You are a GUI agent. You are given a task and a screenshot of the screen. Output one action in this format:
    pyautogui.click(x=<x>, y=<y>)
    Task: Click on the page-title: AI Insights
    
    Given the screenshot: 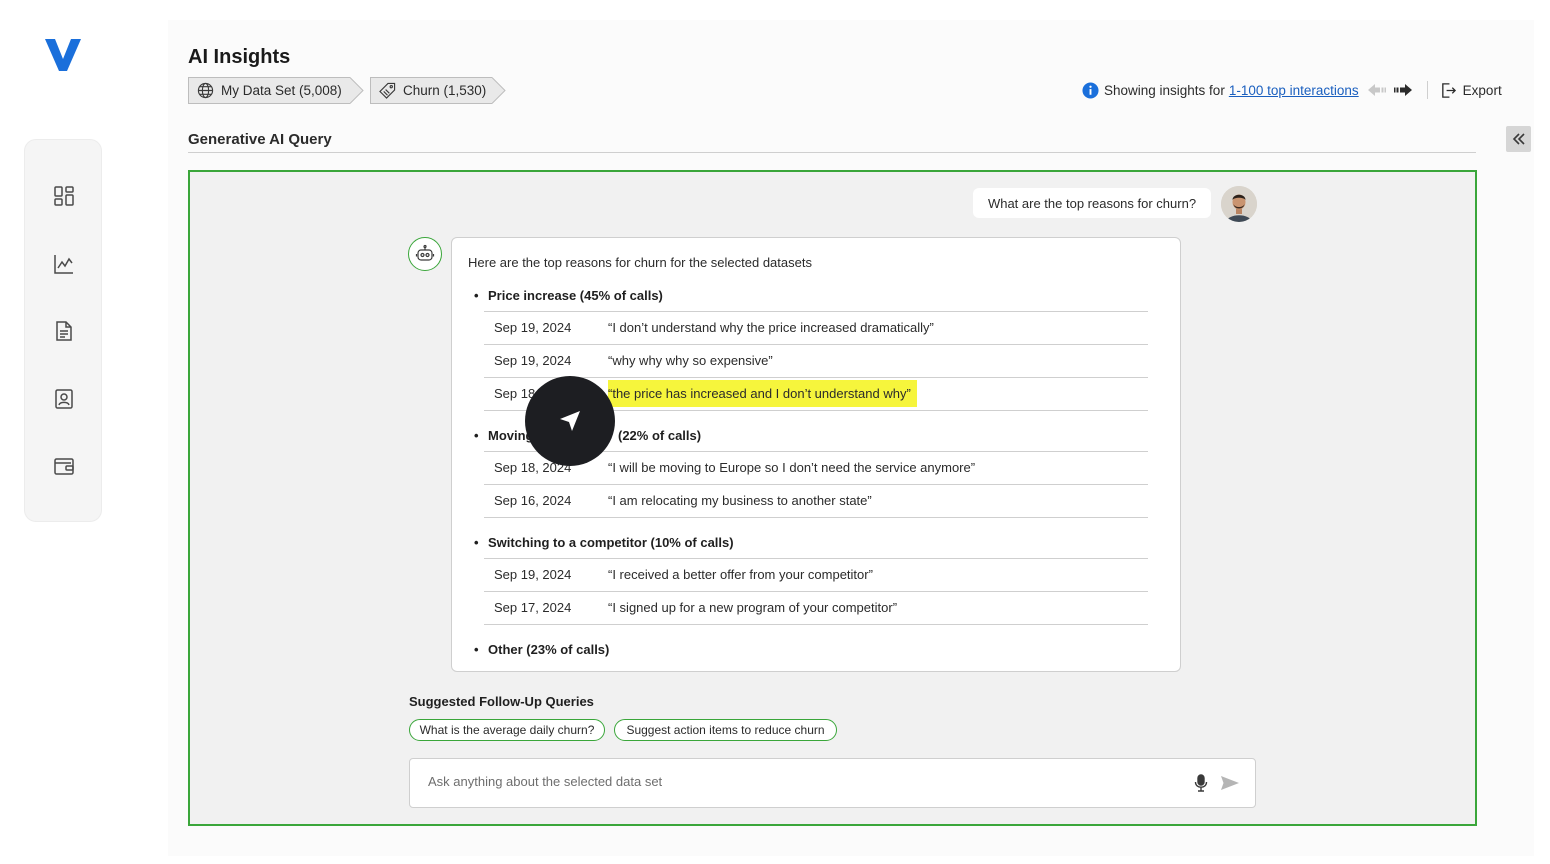 What is the action you would take?
    pyautogui.click(x=239, y=57)
    